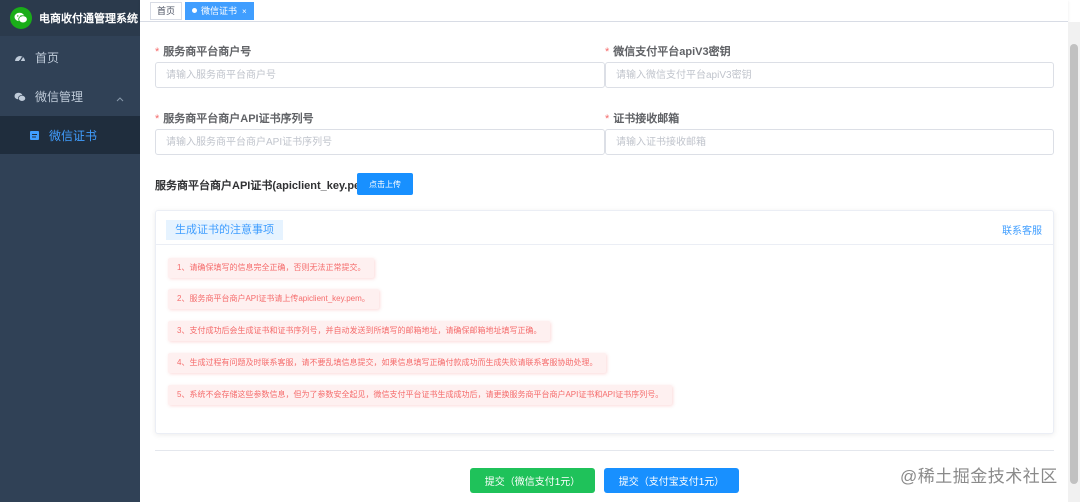 Image resolution: width=1080 pixels, height=502 pixels. Describe the element at coordinates (979, 476) in the screenshot. I see `watermark: @稀土掘金技术社区` at that location.